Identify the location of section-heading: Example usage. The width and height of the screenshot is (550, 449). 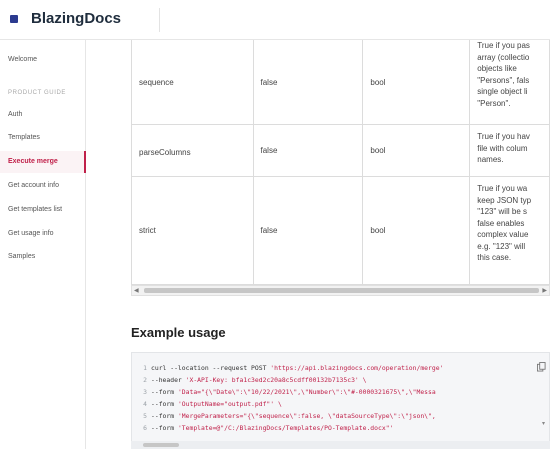
(178, 332).